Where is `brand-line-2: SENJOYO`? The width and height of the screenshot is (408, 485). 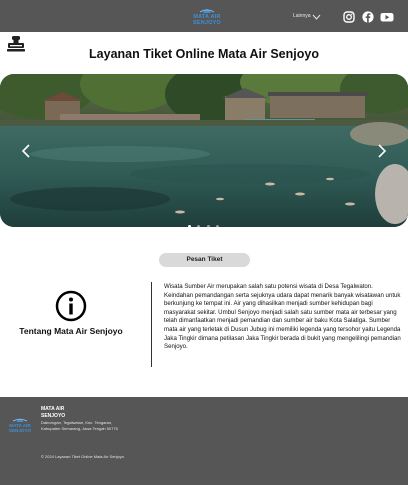 brand-line-2: SENJOYO is located at coordinates (207, 23).